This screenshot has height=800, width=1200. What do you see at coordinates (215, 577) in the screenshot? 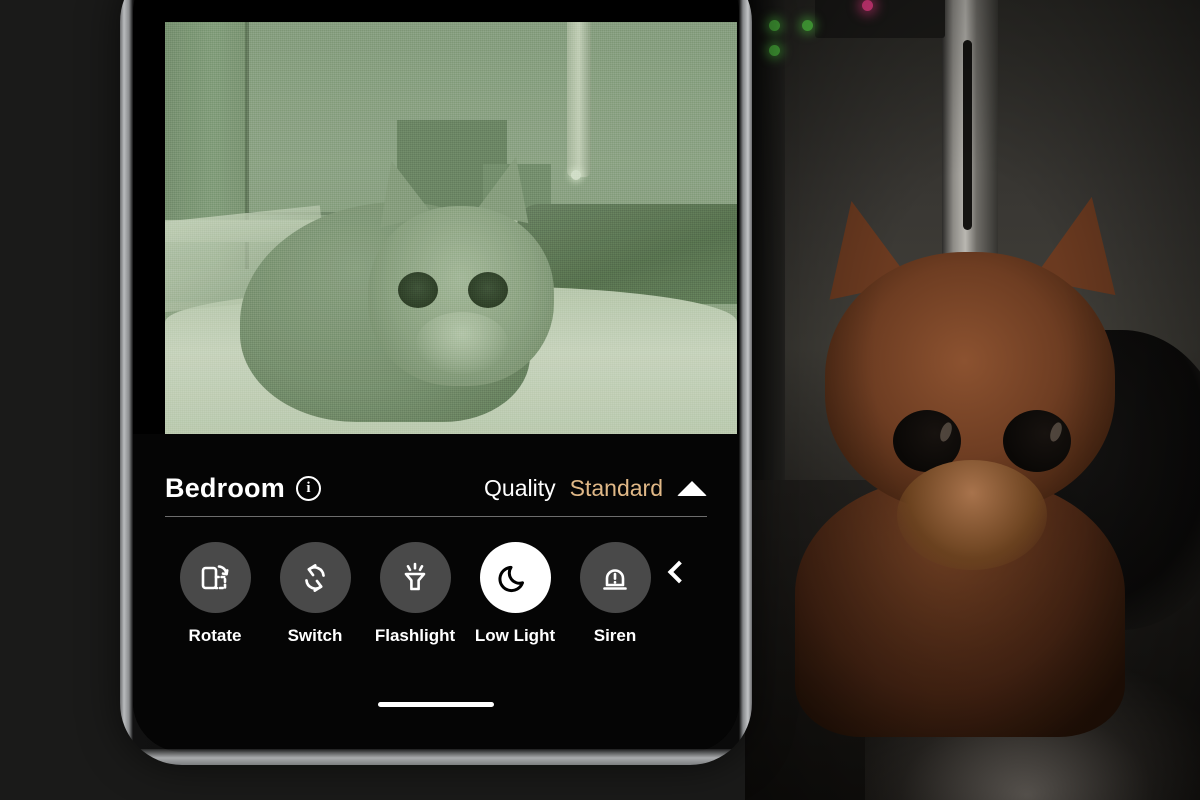
I see `rotate-icon` at bounding box center [215, 577].